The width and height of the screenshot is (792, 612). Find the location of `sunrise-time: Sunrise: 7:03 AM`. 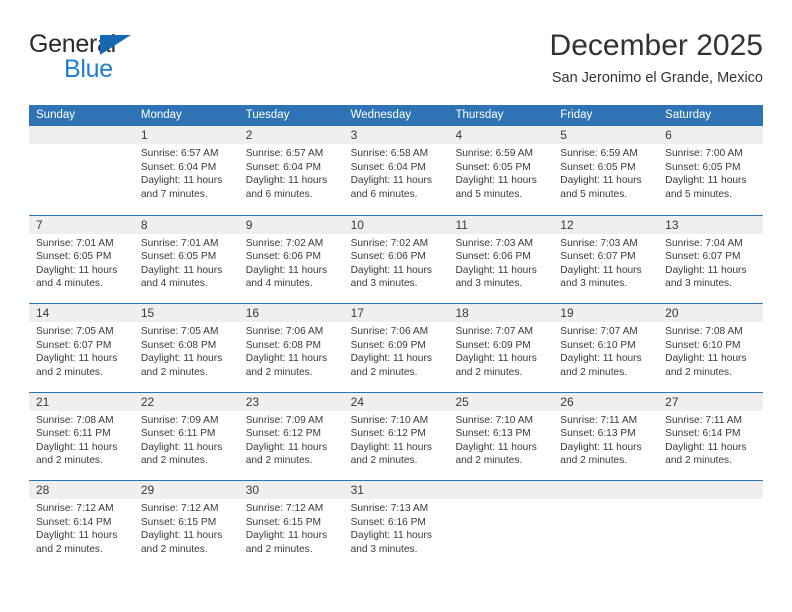

sunrise-time: Sunrise: 7:03 AM is located at coordinates (494, 243).